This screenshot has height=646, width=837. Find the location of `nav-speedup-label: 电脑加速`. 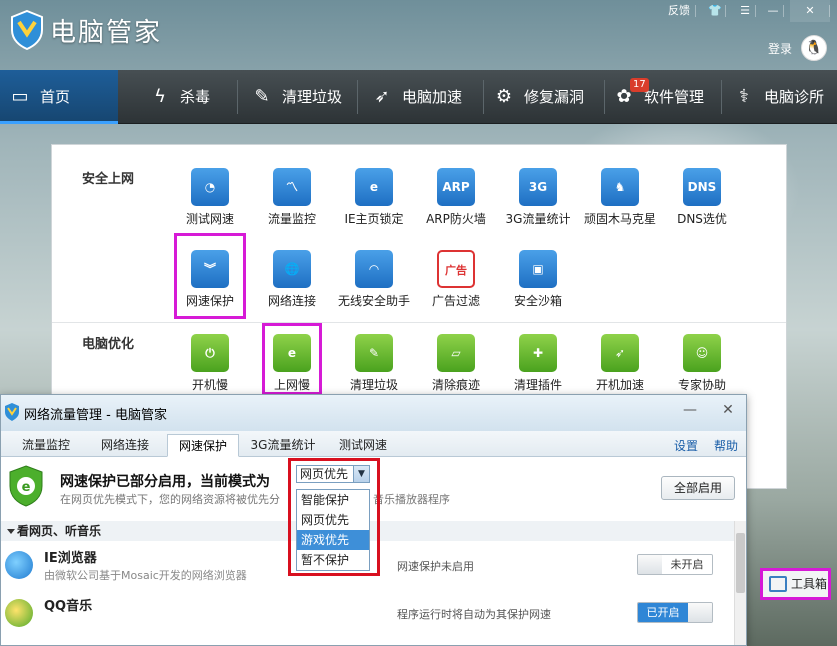

nav-speedup-label: 电脑加速 is located at coordinates (432, 97).